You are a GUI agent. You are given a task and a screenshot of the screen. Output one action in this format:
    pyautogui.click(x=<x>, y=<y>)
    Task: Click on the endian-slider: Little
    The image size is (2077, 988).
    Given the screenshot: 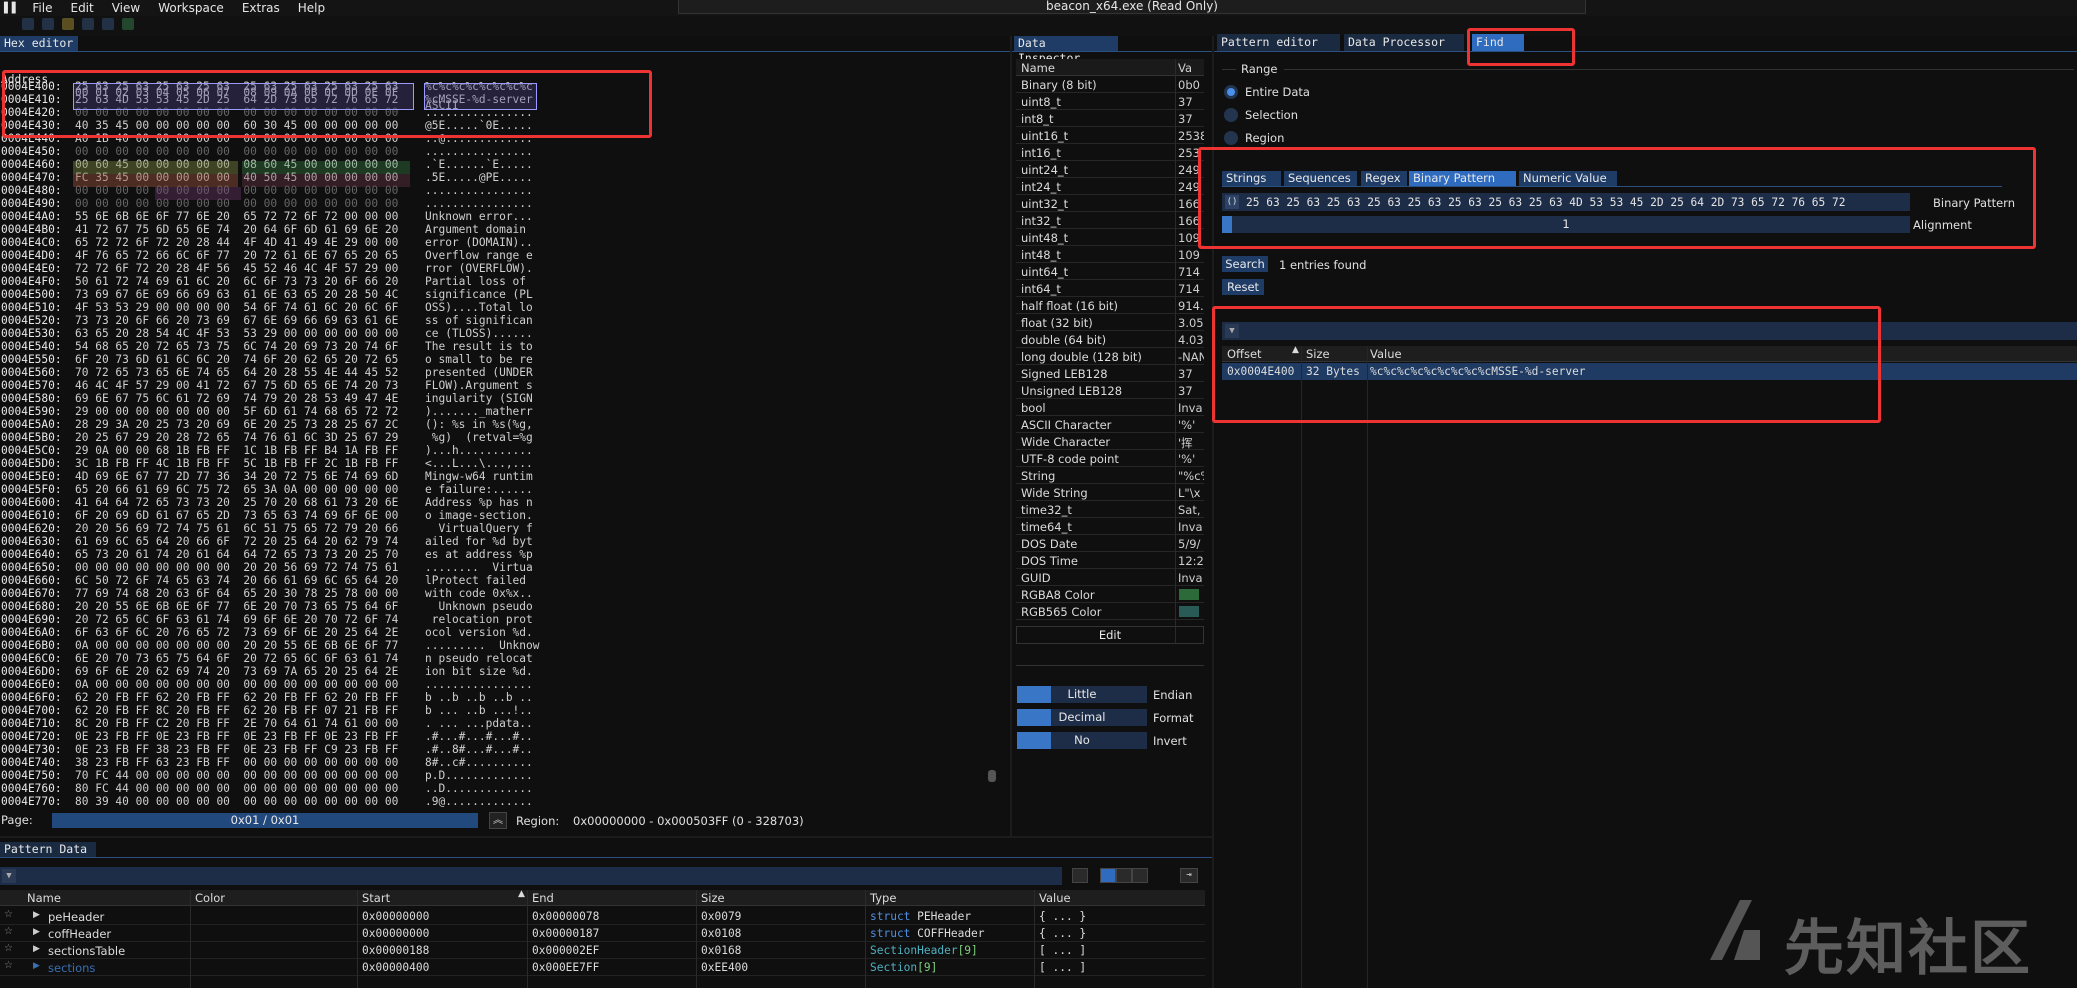 What is the action you would take?
    pyautogui.click(x=1082, y=694)
    